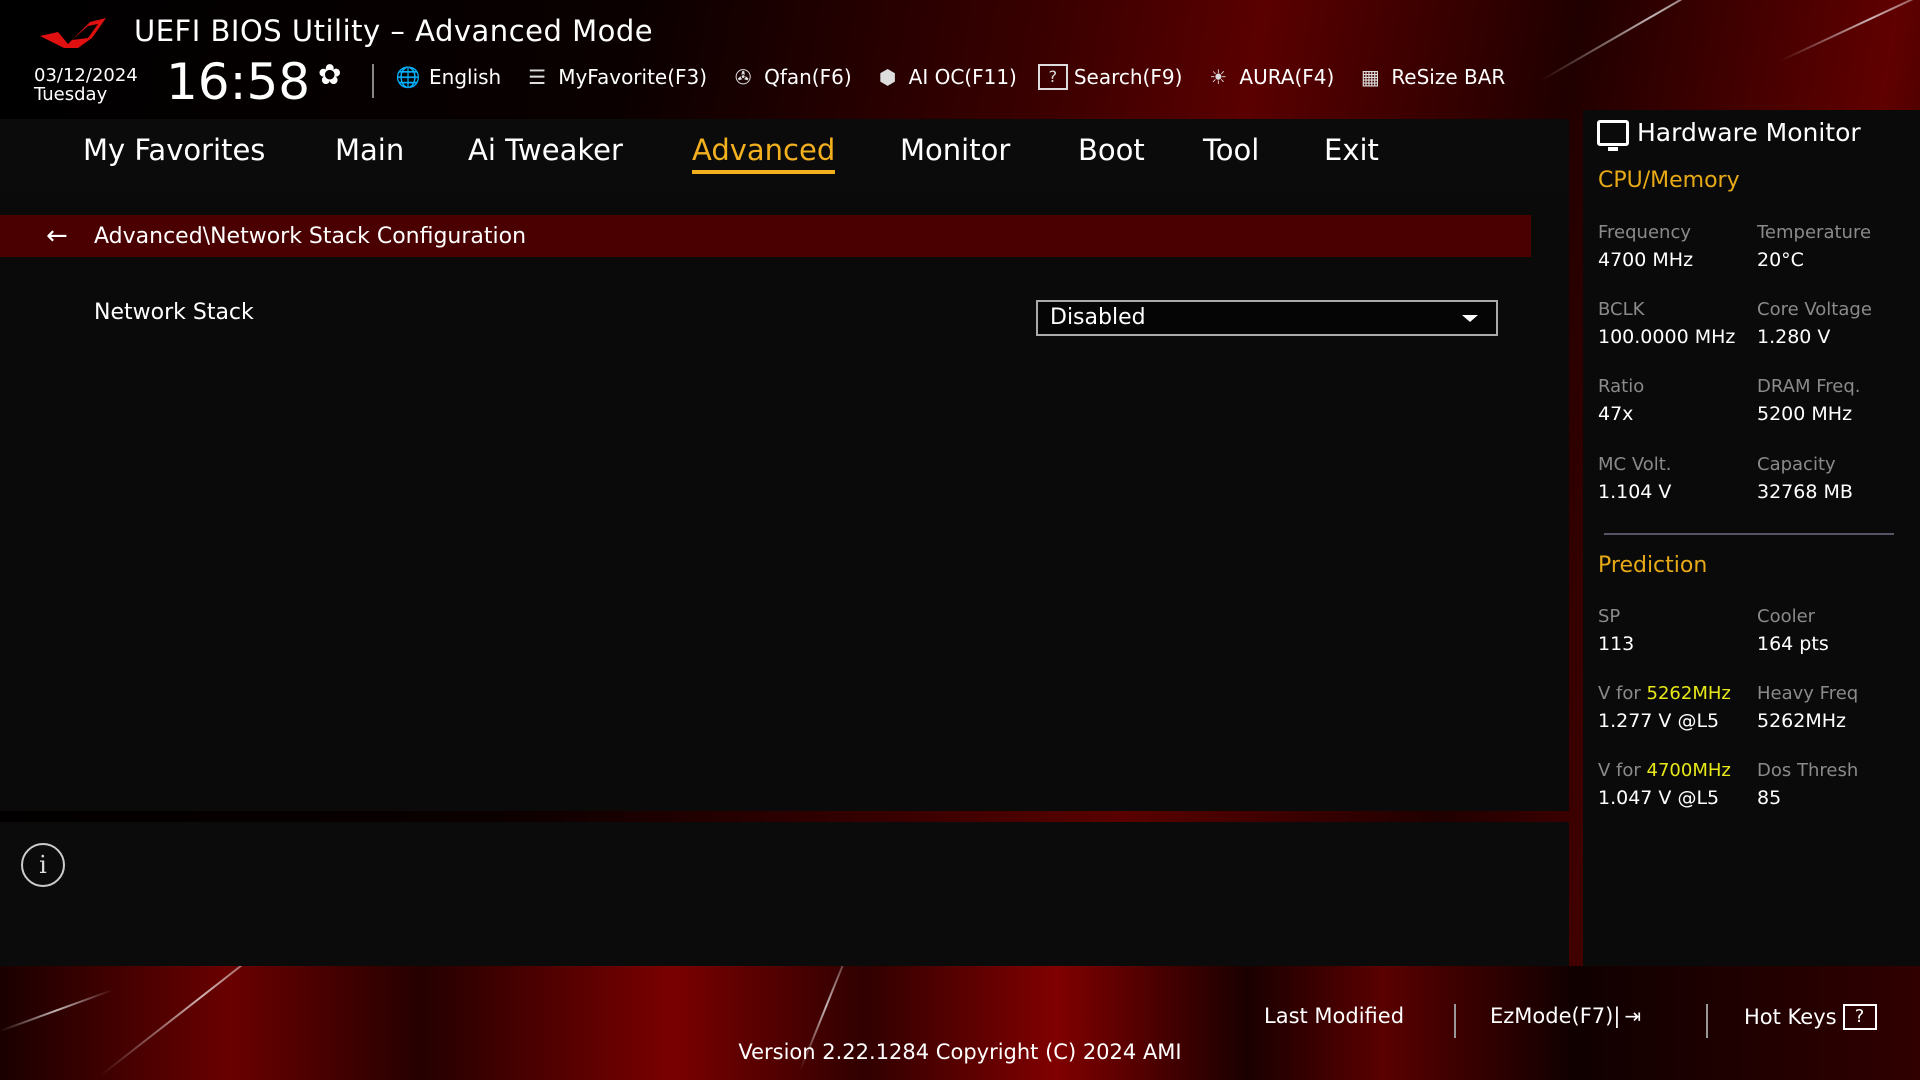  I want to click on toolbar-label: Qfan(F6), so click(808, 77).